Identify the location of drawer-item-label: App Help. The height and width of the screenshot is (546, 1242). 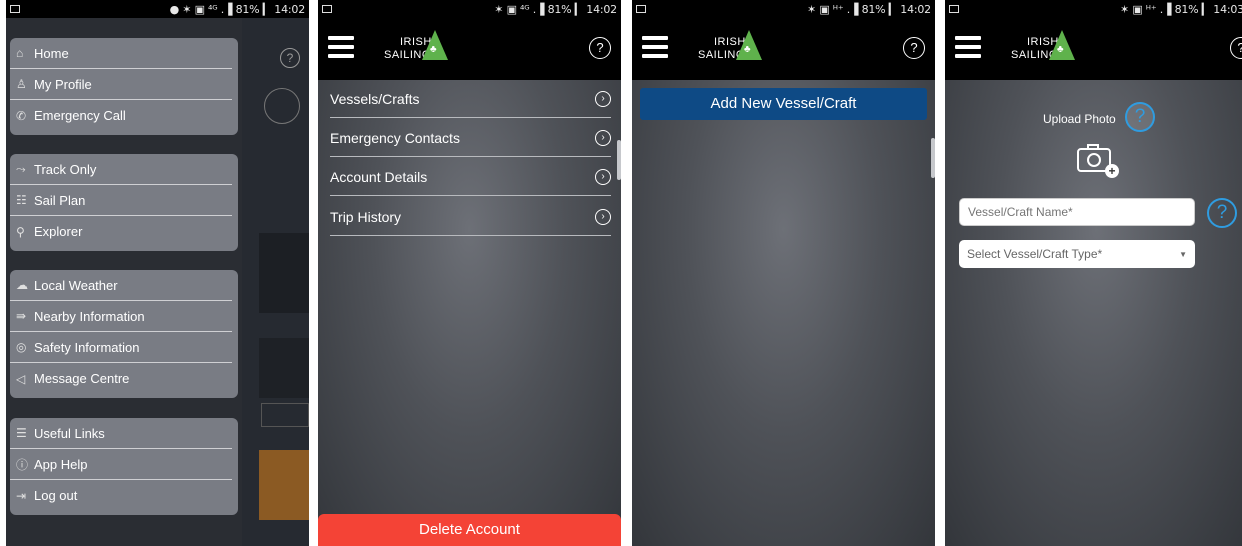
(61, 464).